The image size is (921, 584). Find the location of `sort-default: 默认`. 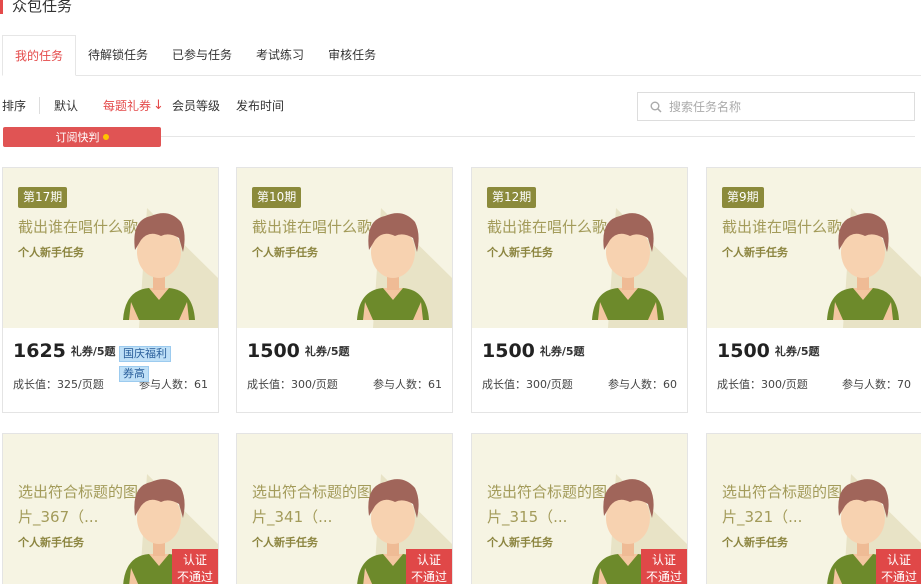

sort-default: 默认 is located at coordinates (66, 105).